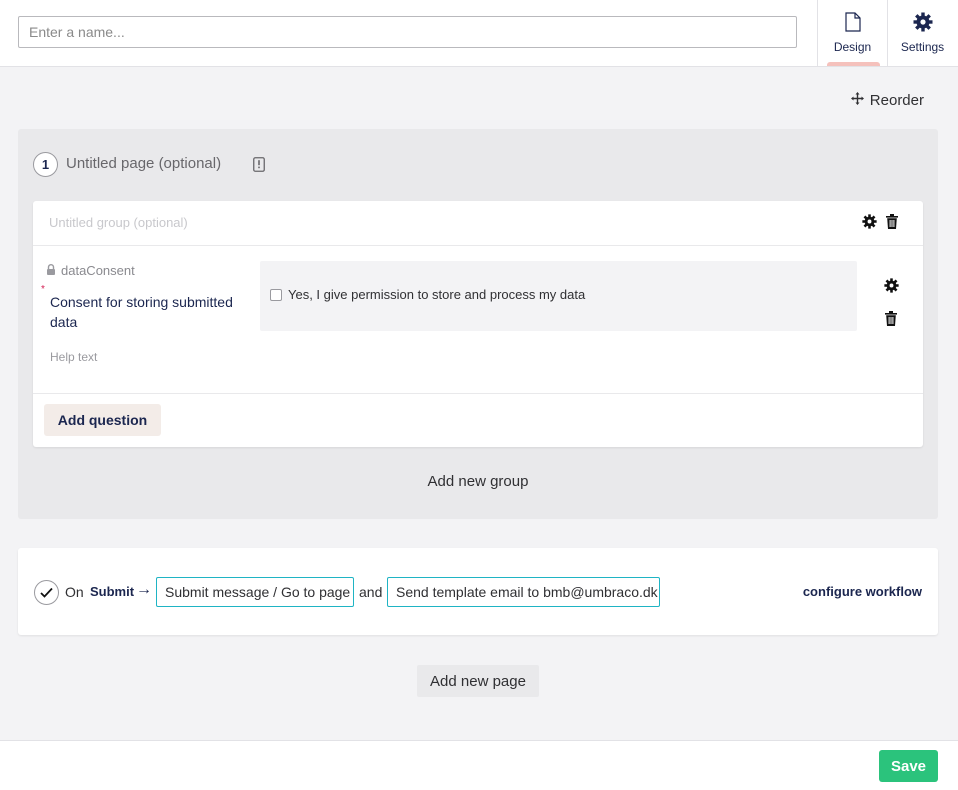 The image size is (958, 790). What do you see at coordinates (857, 100) in the screenshot?
I see `move-icon` at bounding box center [857, 100].